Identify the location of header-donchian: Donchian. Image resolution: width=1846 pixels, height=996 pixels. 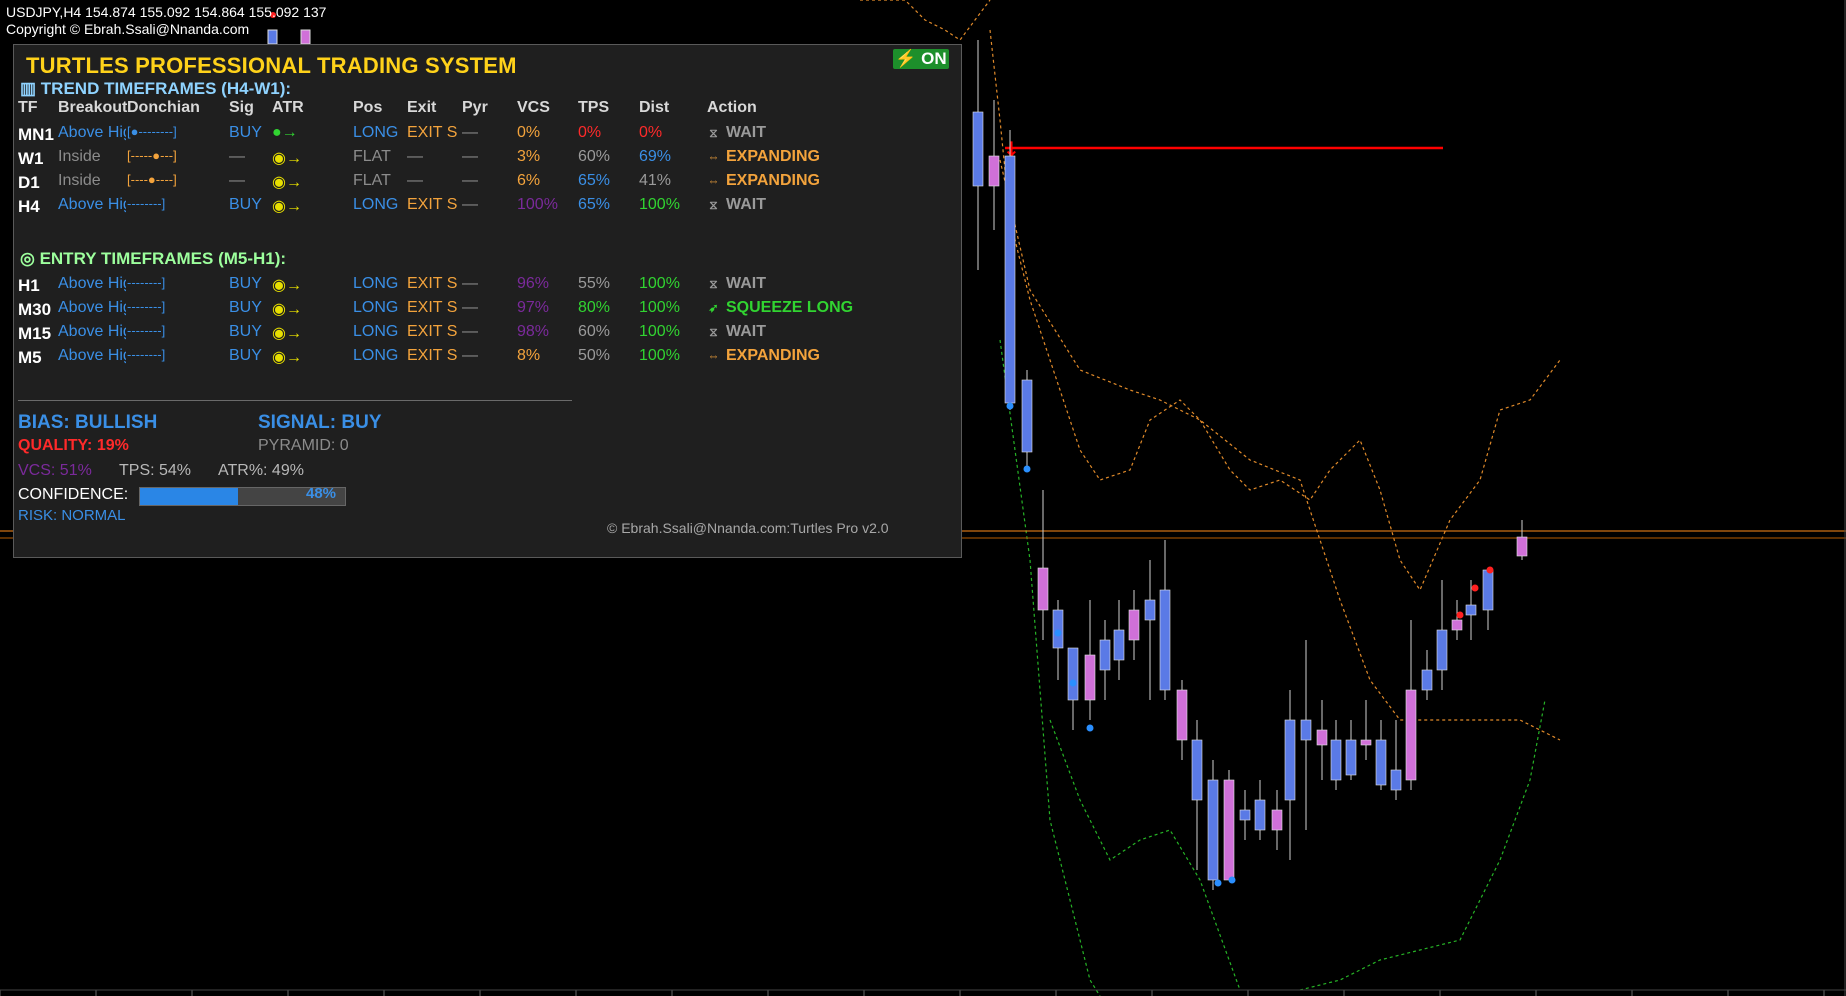
(163, 107).